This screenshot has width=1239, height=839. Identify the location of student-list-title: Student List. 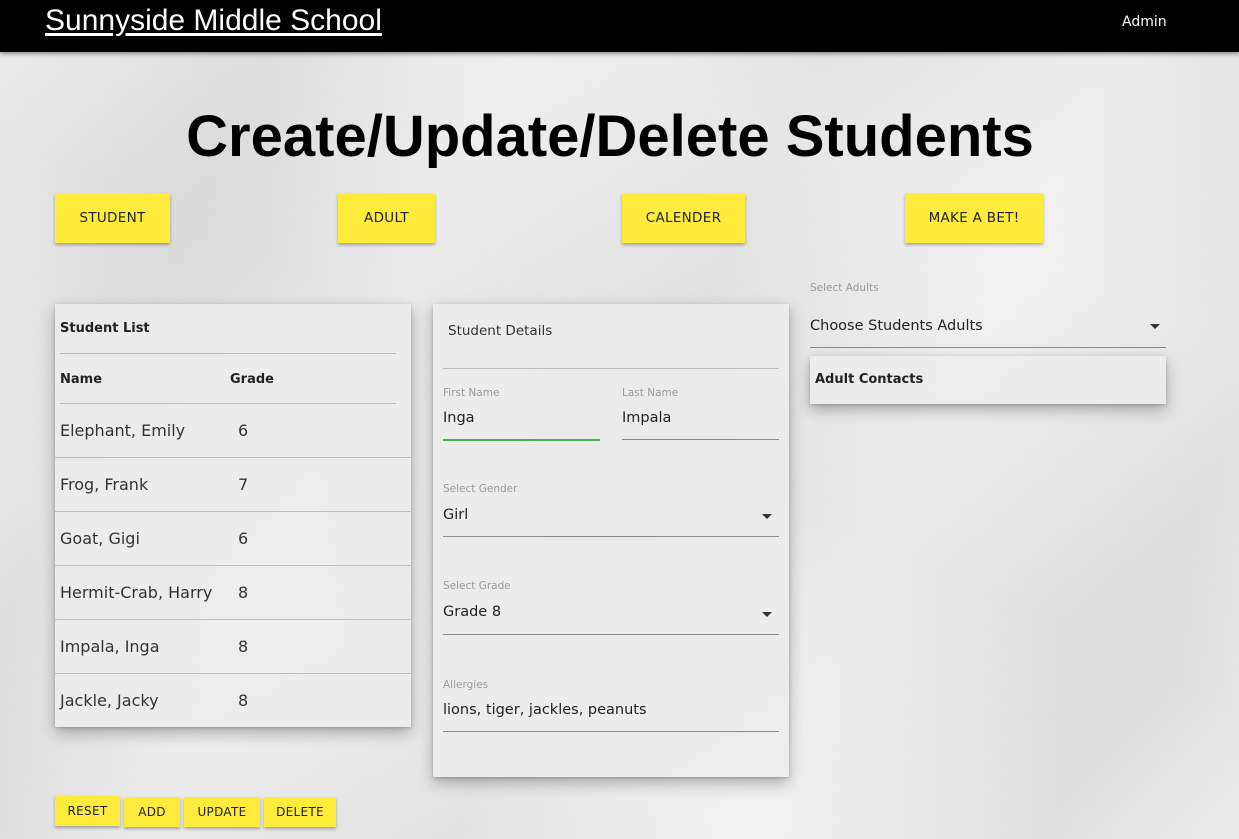
(105, 328).